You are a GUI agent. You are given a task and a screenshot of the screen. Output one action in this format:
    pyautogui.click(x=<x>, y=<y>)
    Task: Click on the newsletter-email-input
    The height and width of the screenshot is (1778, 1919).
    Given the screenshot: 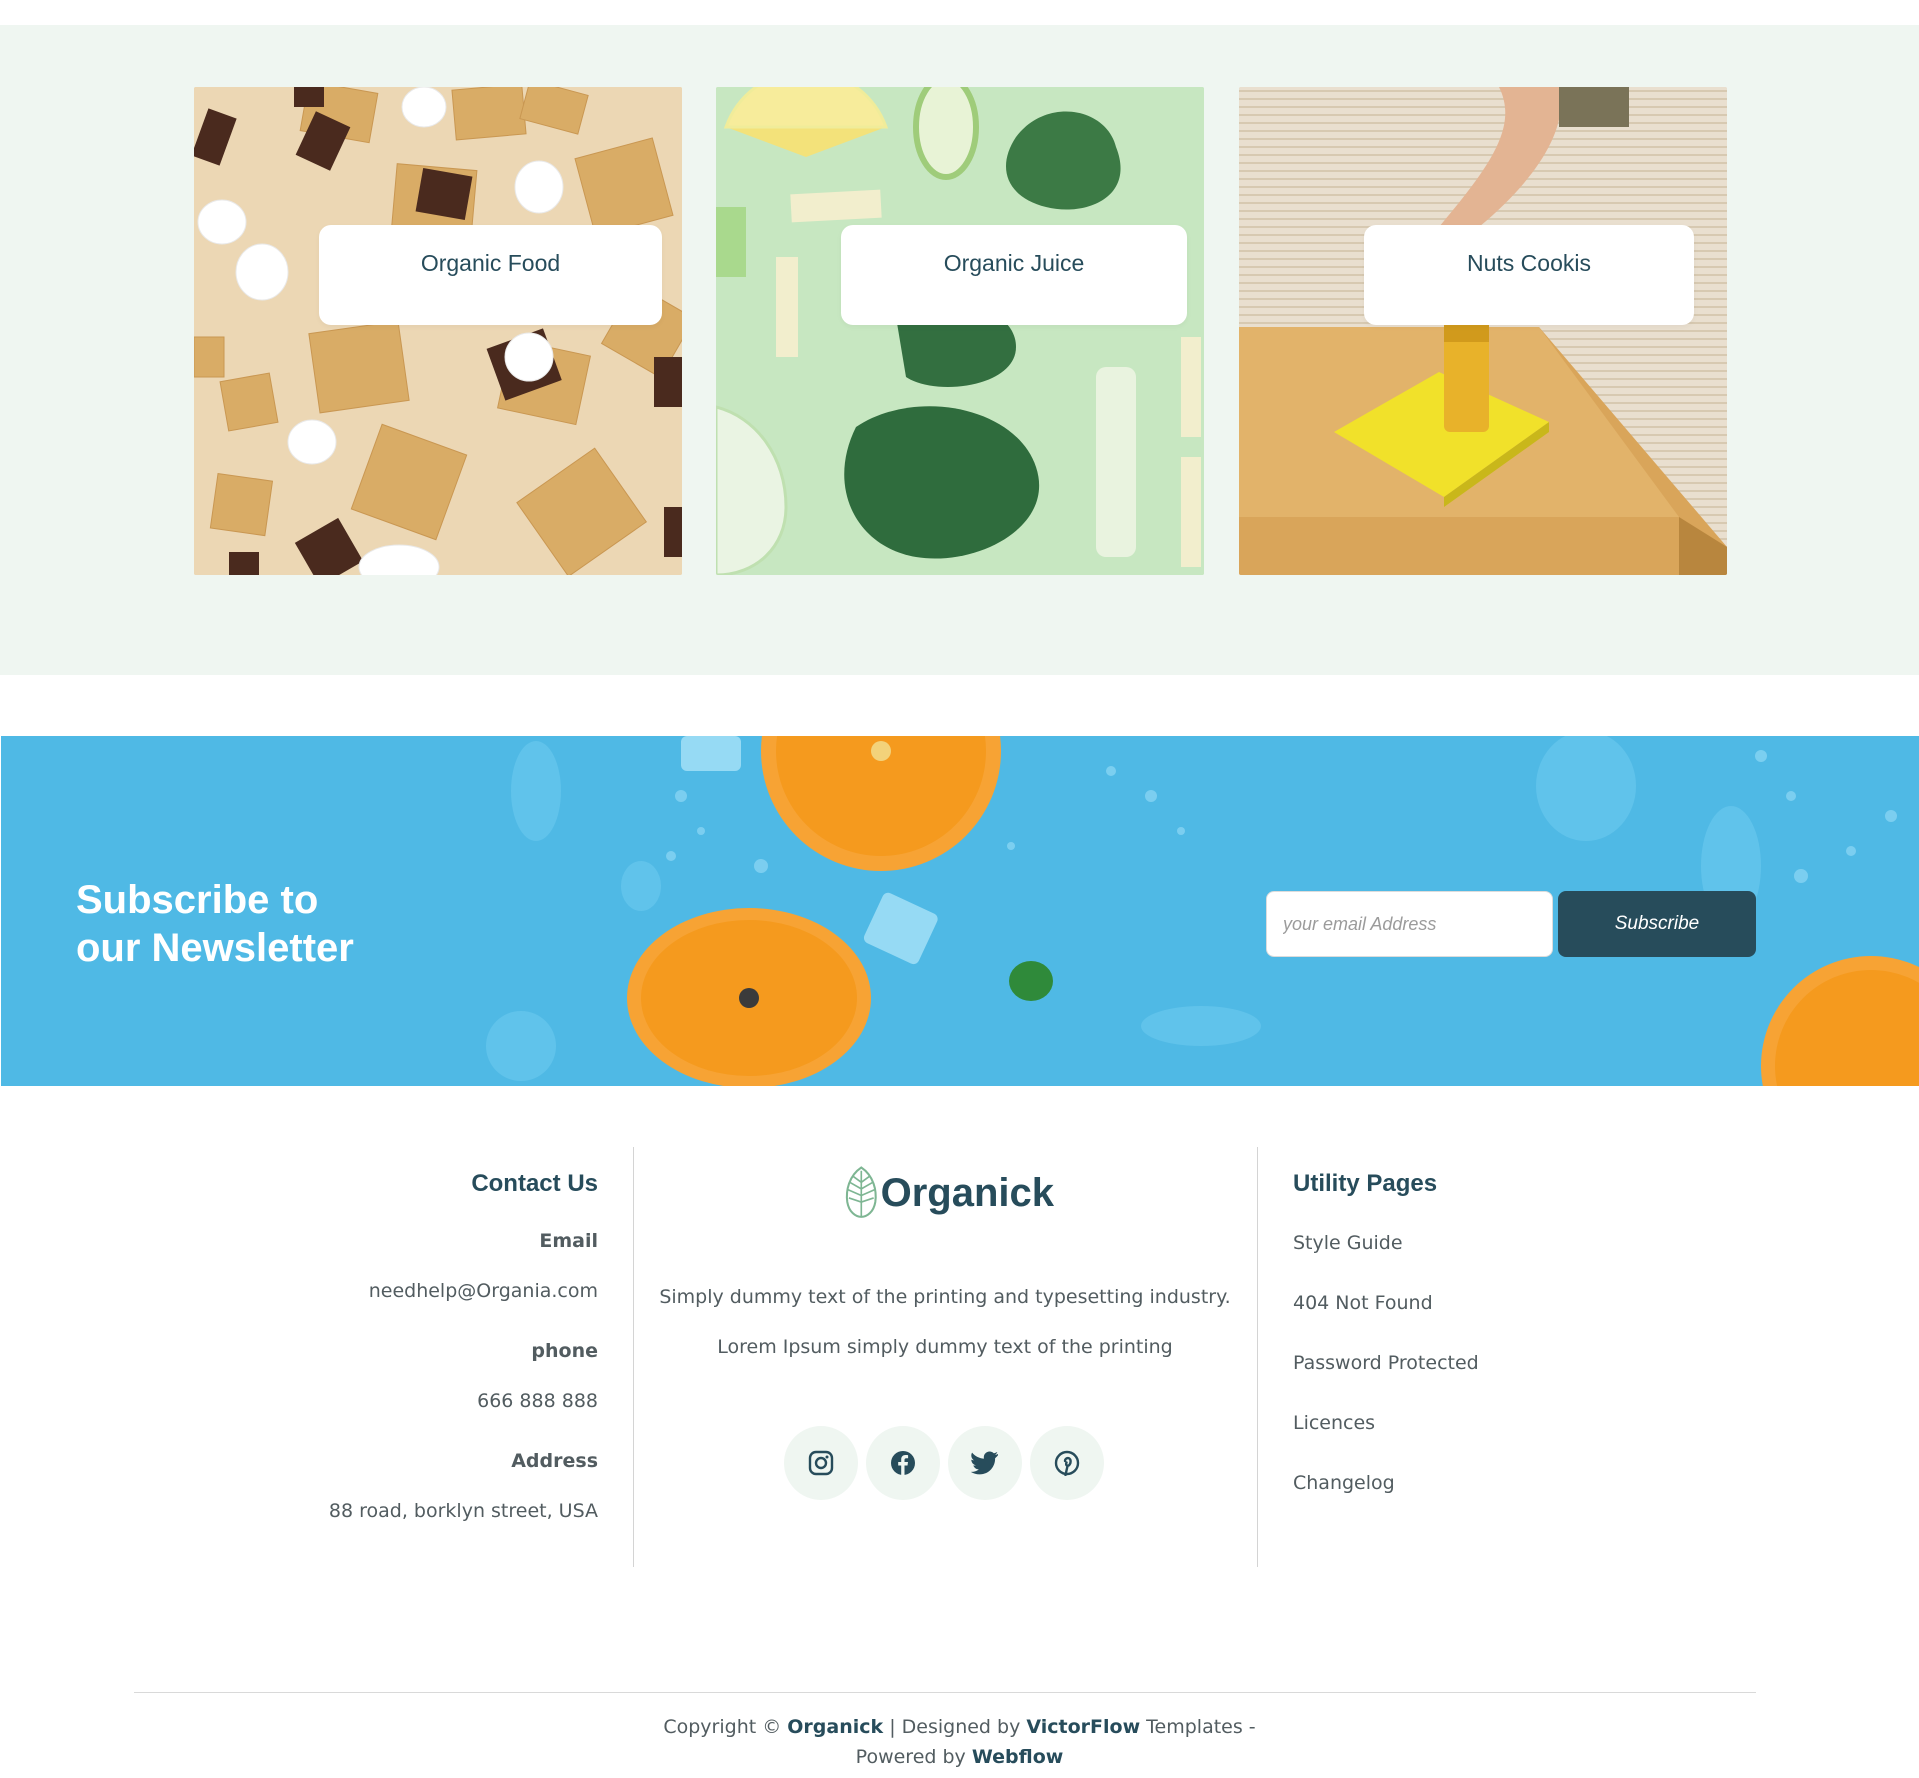 What is the action you would take?
    pyautogui.click(x=1409, y=924)
    